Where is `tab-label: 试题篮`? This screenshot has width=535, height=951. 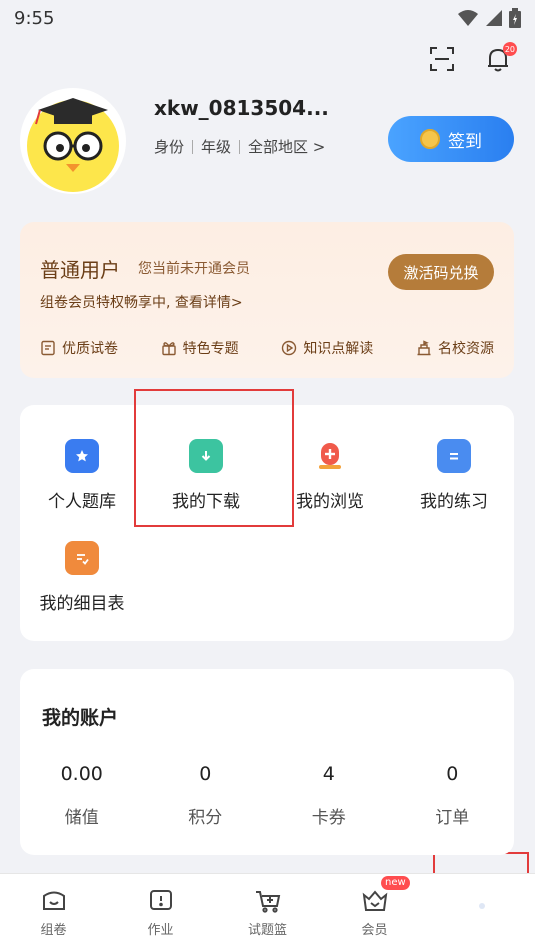 tab-label: 试题篮 is located at coordinates (267, 930).